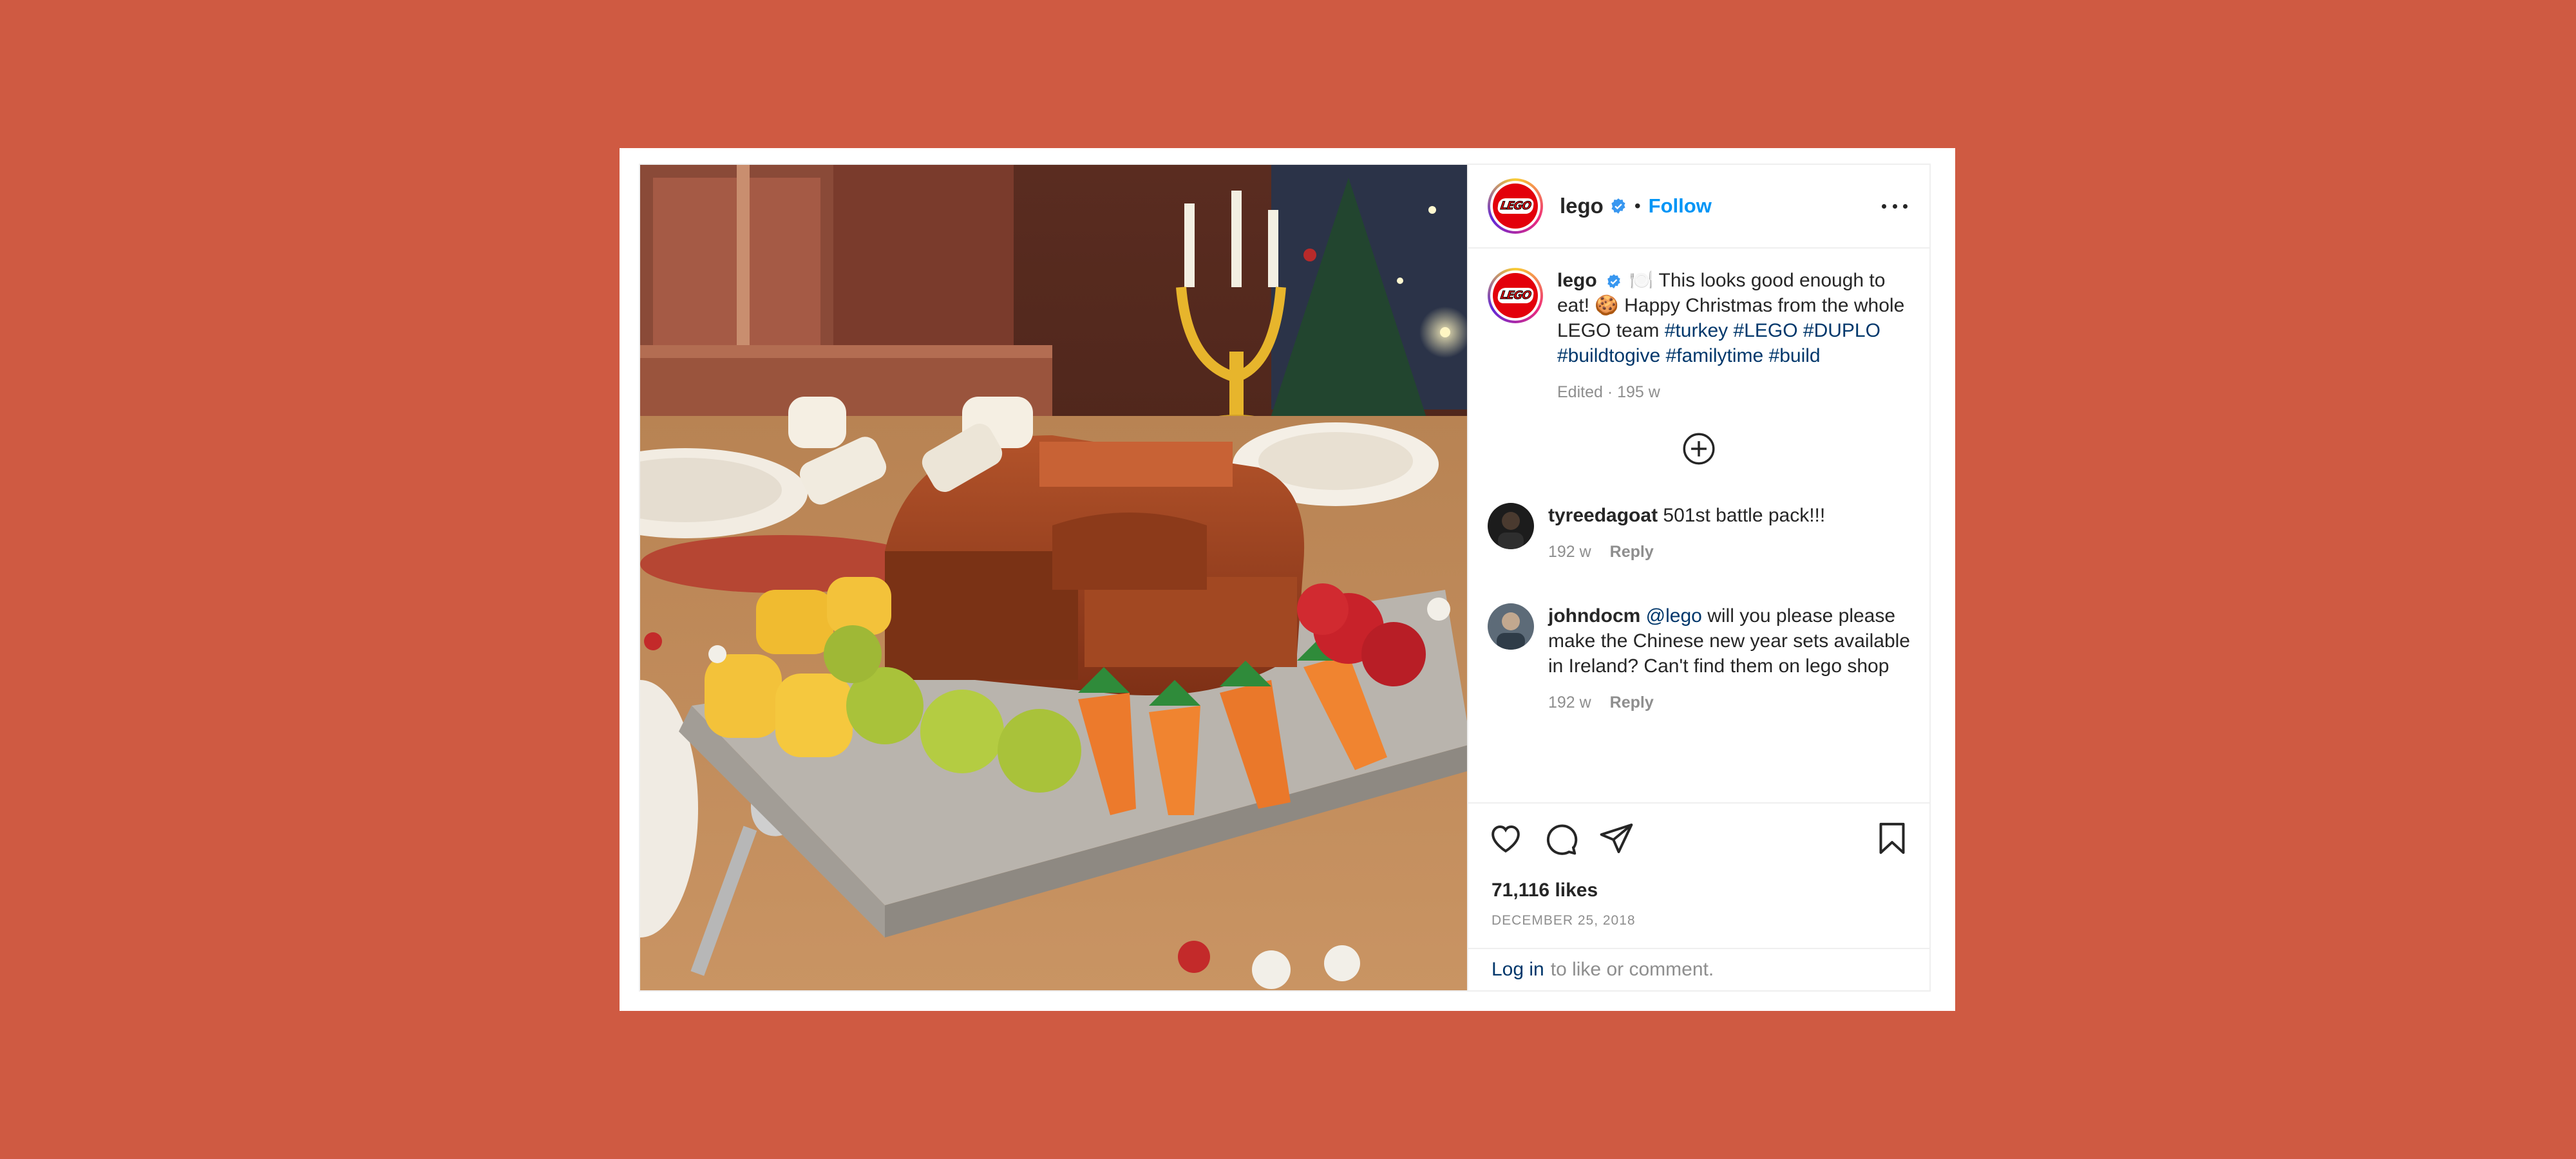 Image resolution: width=2576 pixels, height=1159 pixels. I want to click on comment-username: johndocm, so click(1594, 616).